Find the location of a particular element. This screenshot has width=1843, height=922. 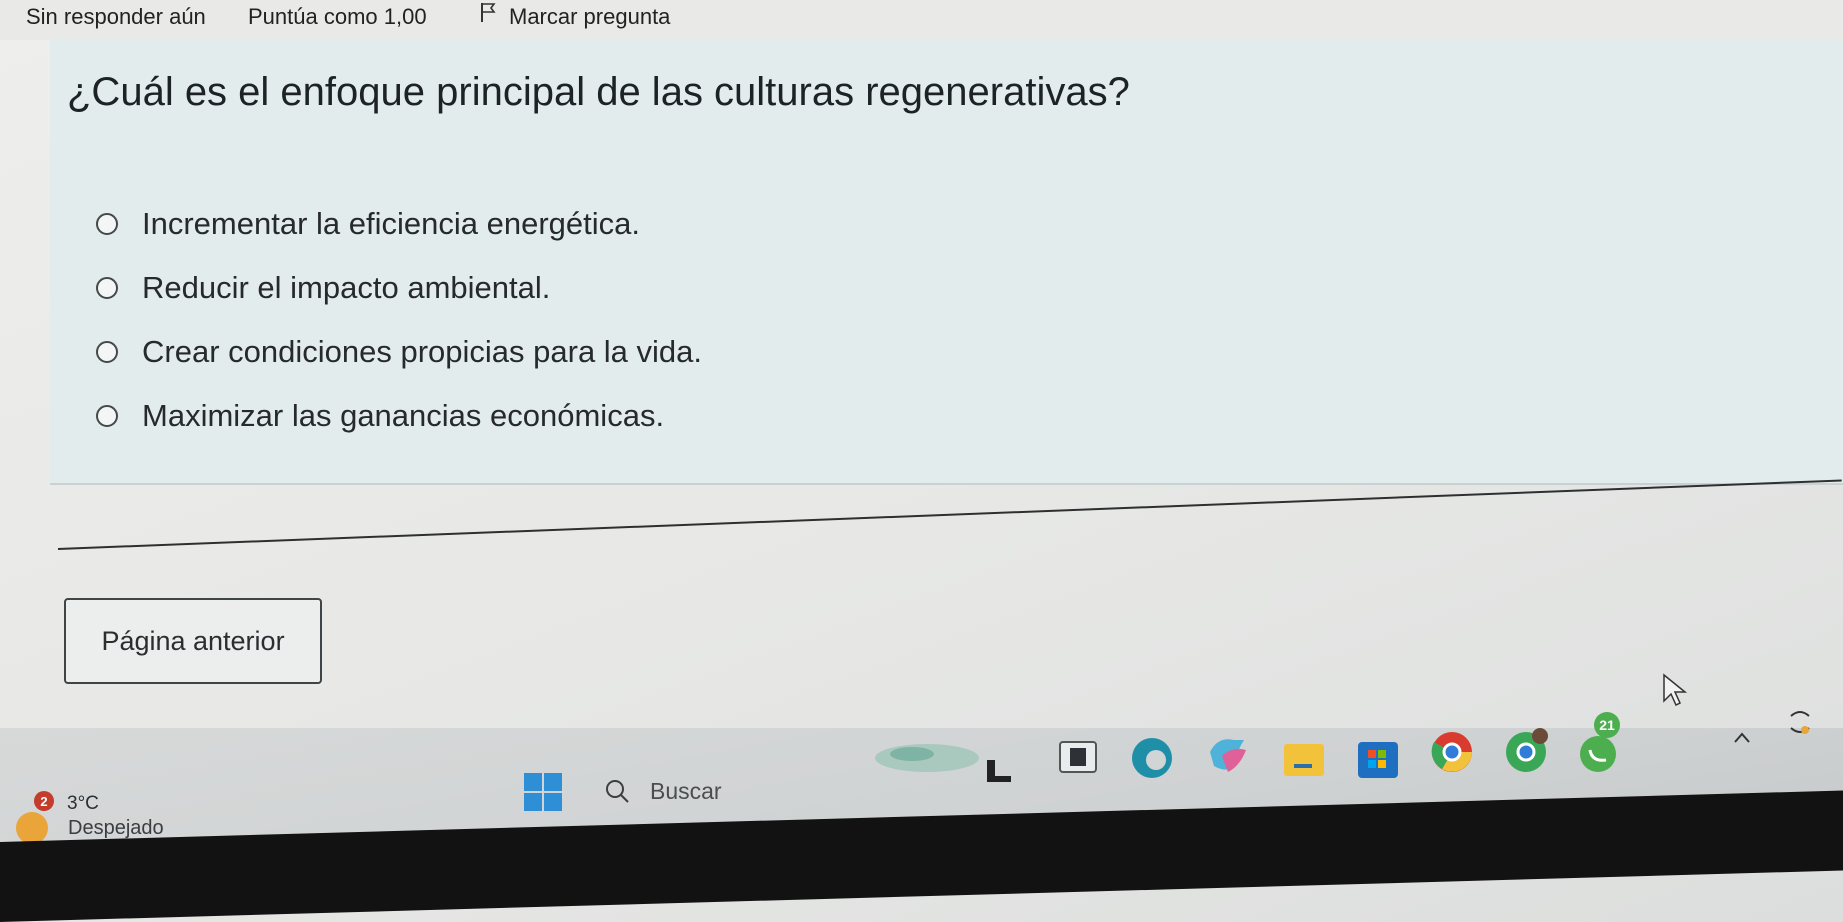

question-score: Puntúa como 1,00 is located at coordinates (337, 16).